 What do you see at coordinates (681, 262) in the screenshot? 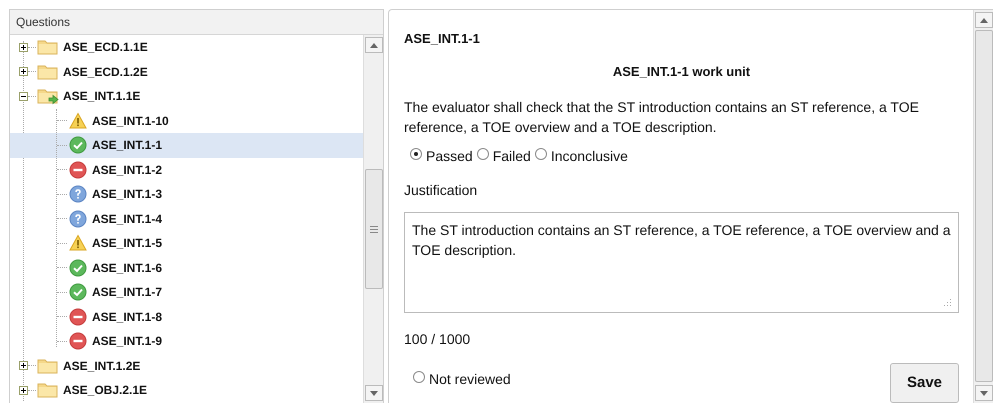
I see `justification-field: The ST introduction contains an ST reference, a TOE reference, a TOE overview and a TOE description.` at bounding box center [681, 262].